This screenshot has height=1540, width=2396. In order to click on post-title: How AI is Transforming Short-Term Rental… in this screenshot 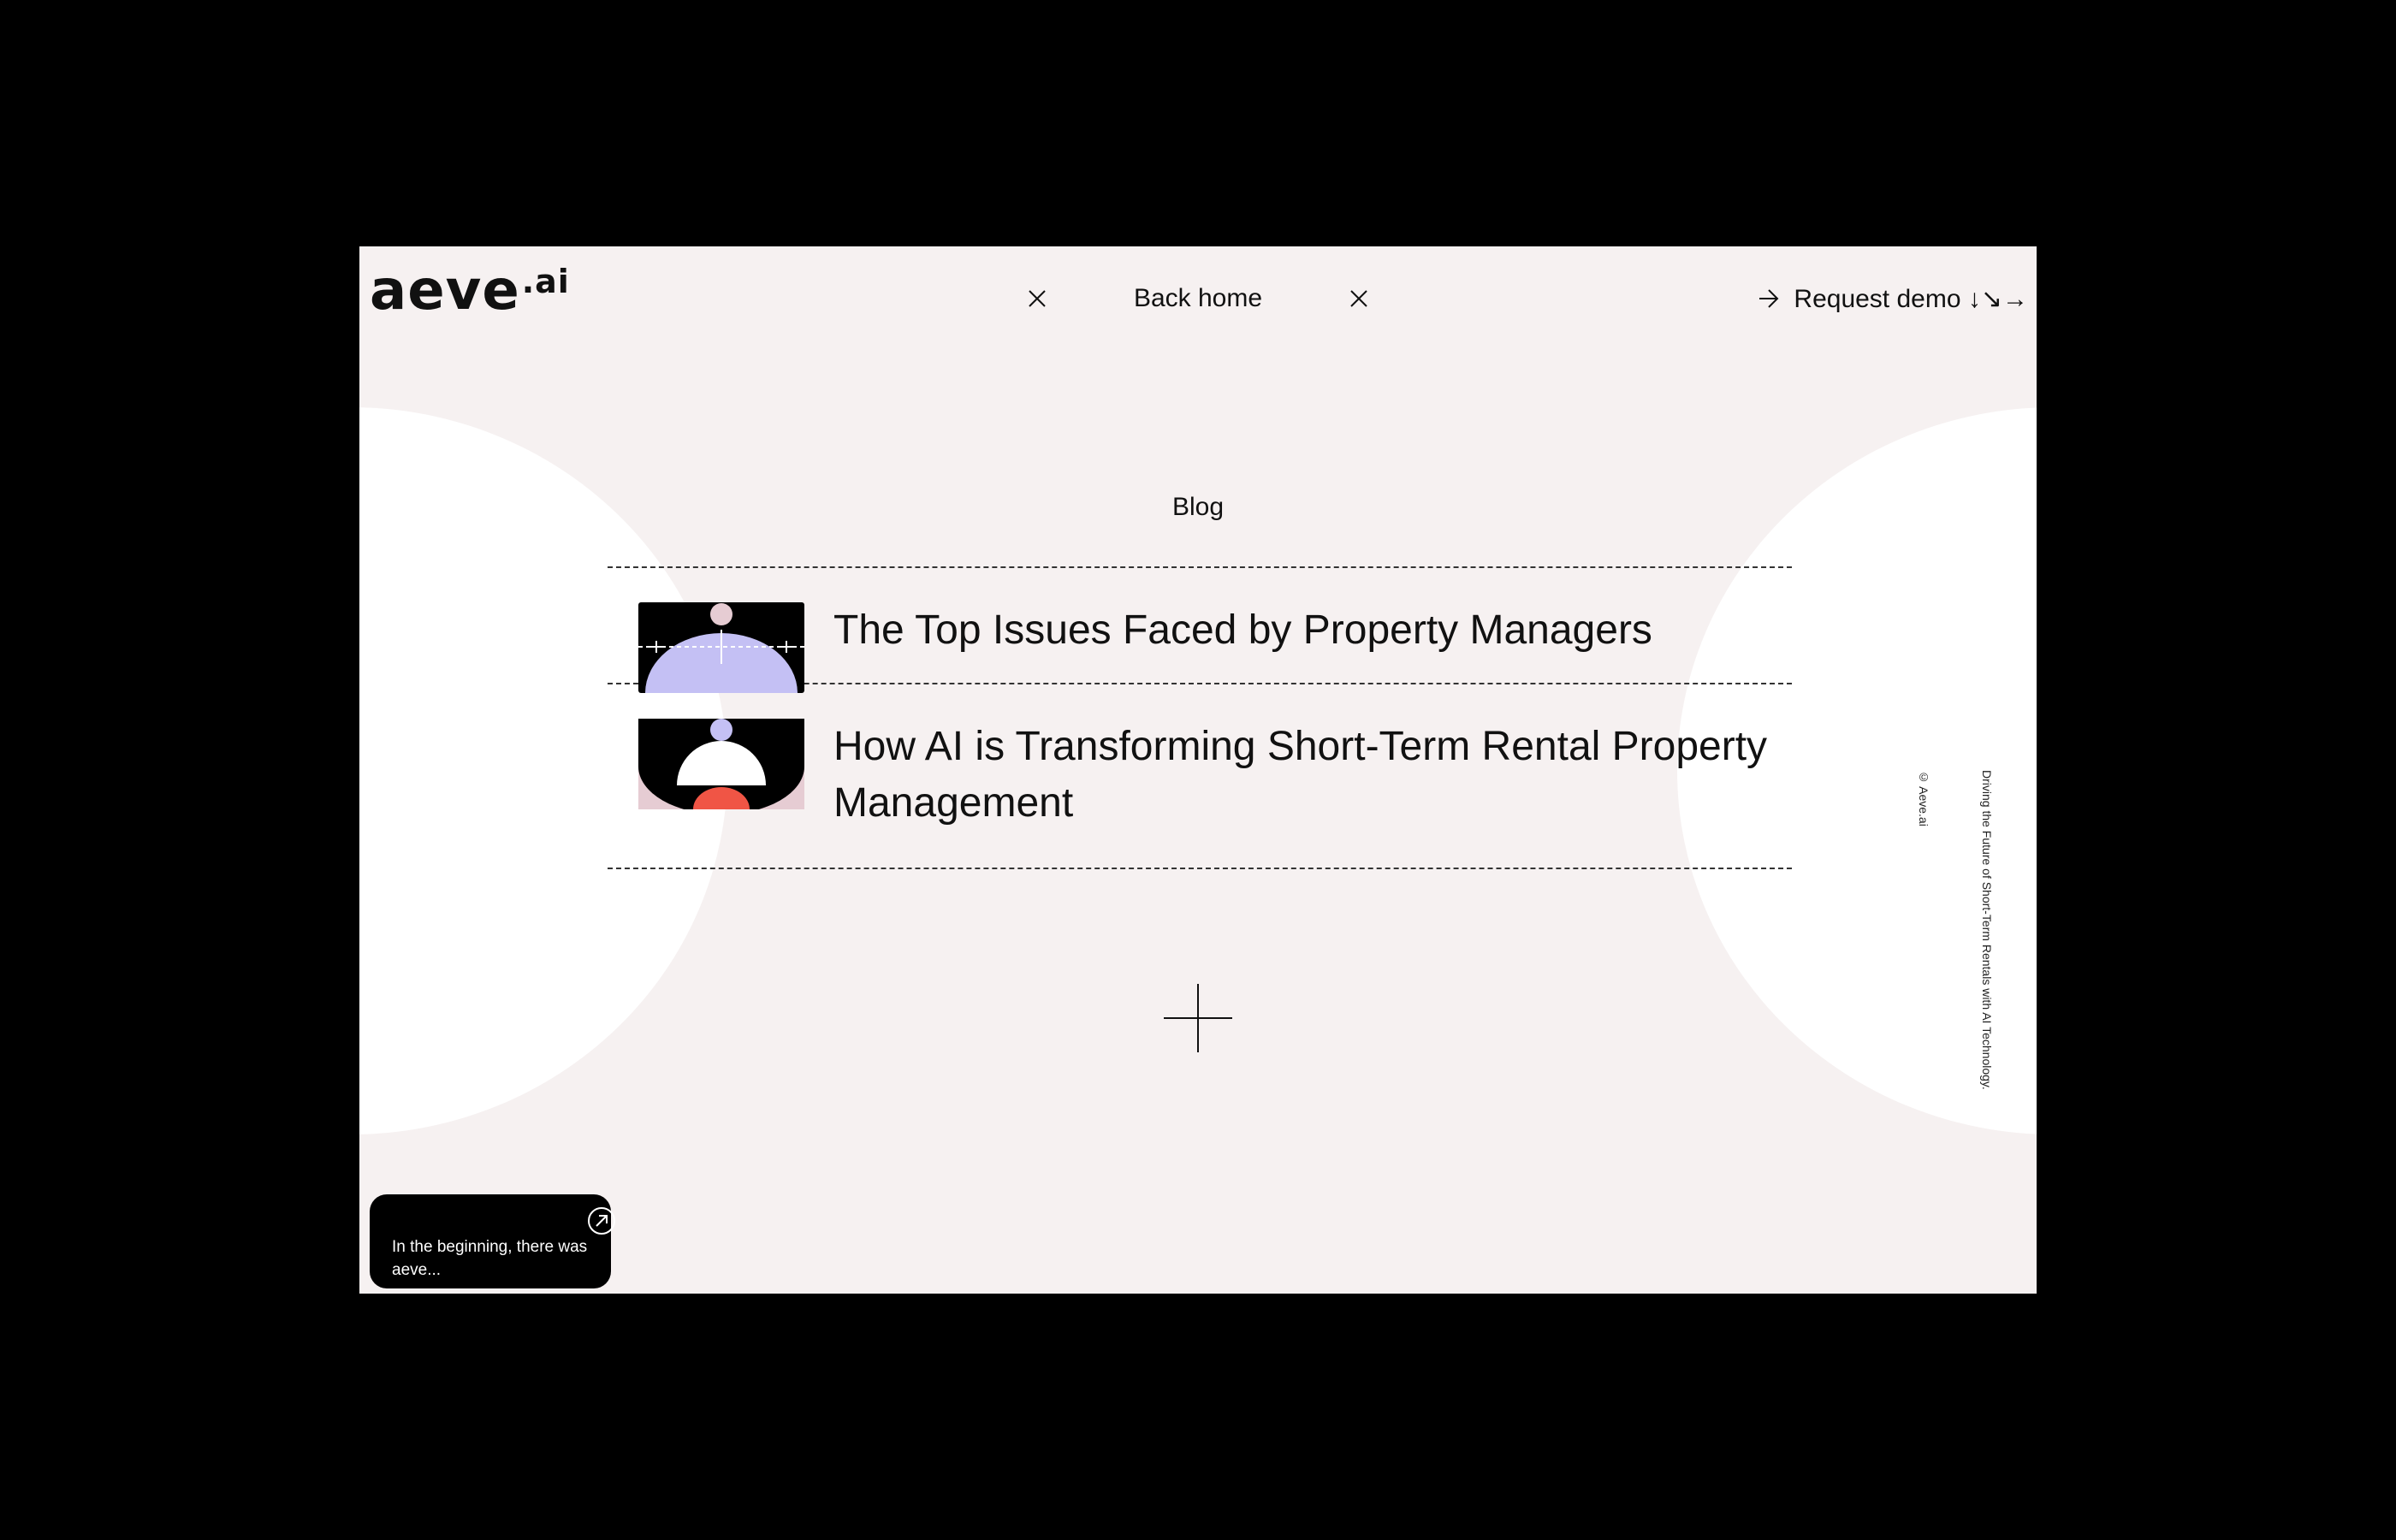, I will do `click(1304, 775)`.